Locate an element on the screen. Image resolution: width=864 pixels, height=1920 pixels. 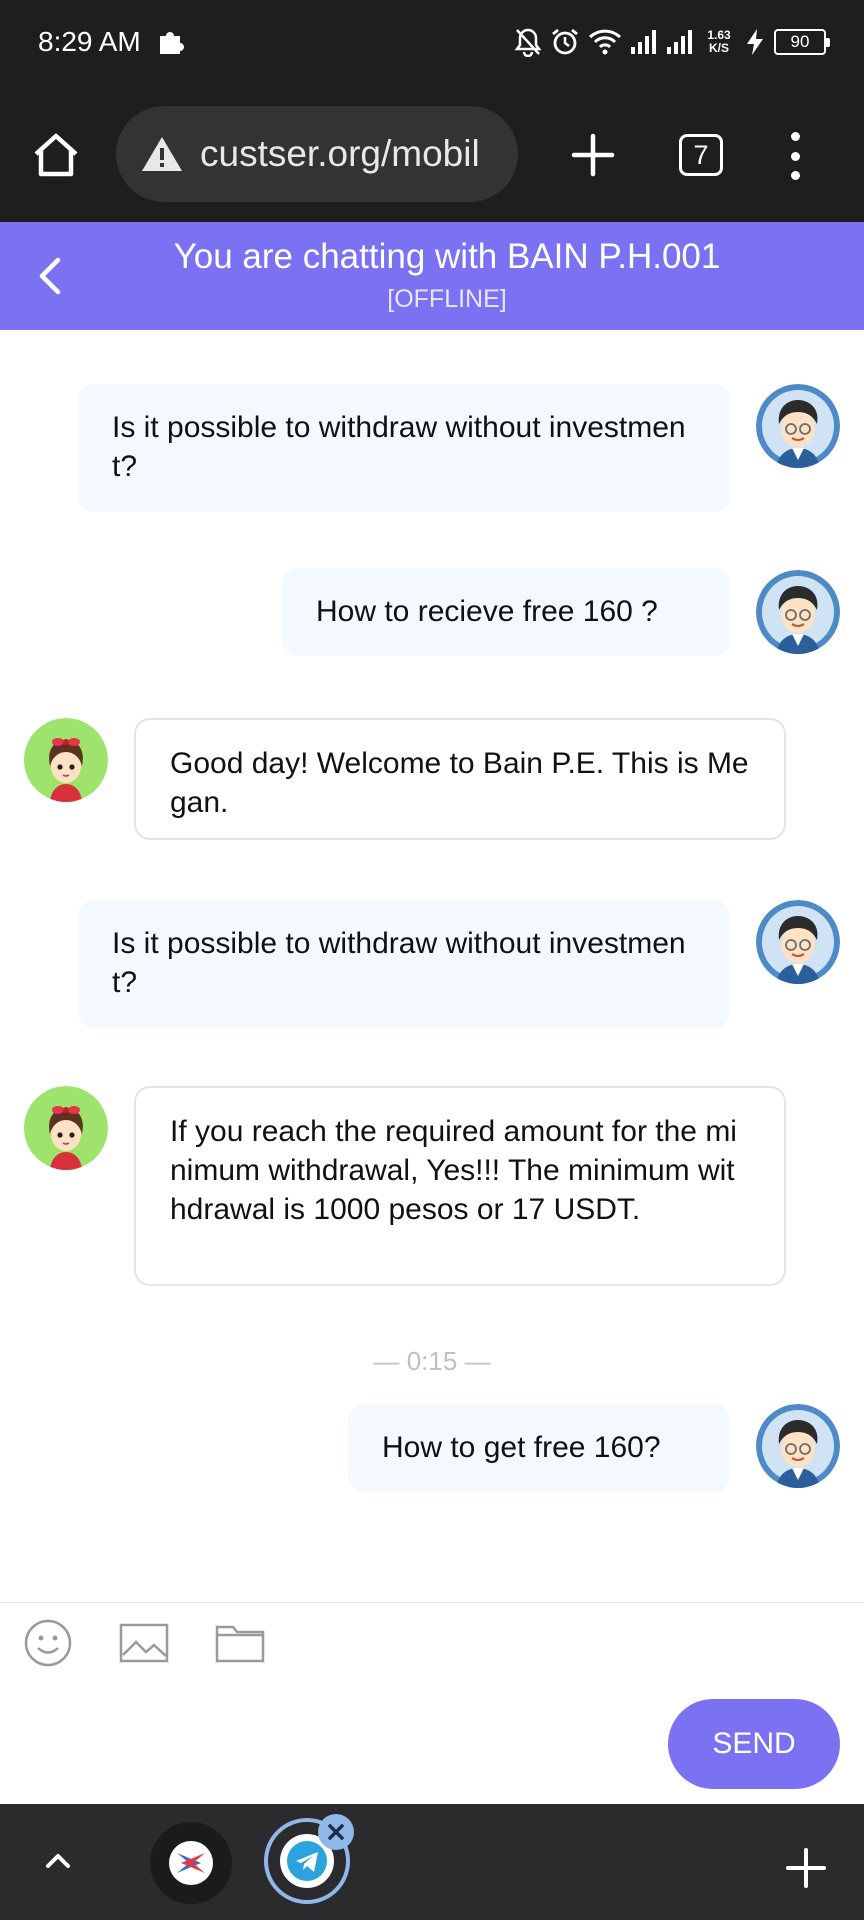
message-bubble-sent: How to get free 160? is located at coordinates (539, 1448).